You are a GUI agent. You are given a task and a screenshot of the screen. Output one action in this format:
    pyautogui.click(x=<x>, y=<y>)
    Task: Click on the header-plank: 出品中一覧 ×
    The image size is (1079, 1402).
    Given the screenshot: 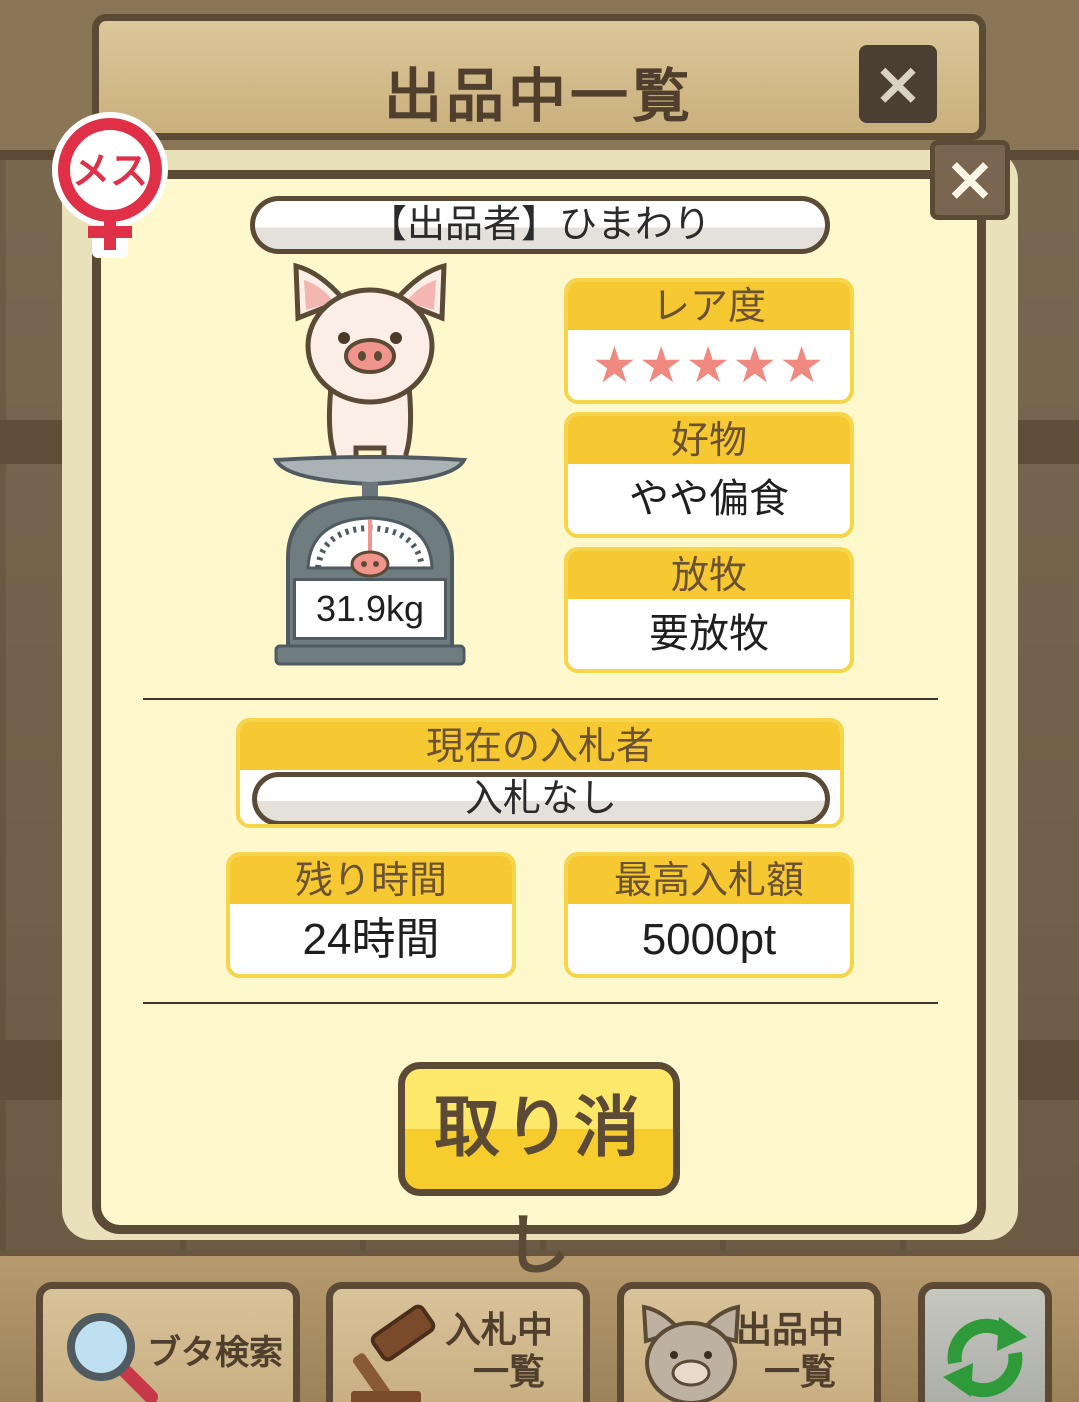 What is the action you would take?
    pyautogui.click(x=539, y=77)
    